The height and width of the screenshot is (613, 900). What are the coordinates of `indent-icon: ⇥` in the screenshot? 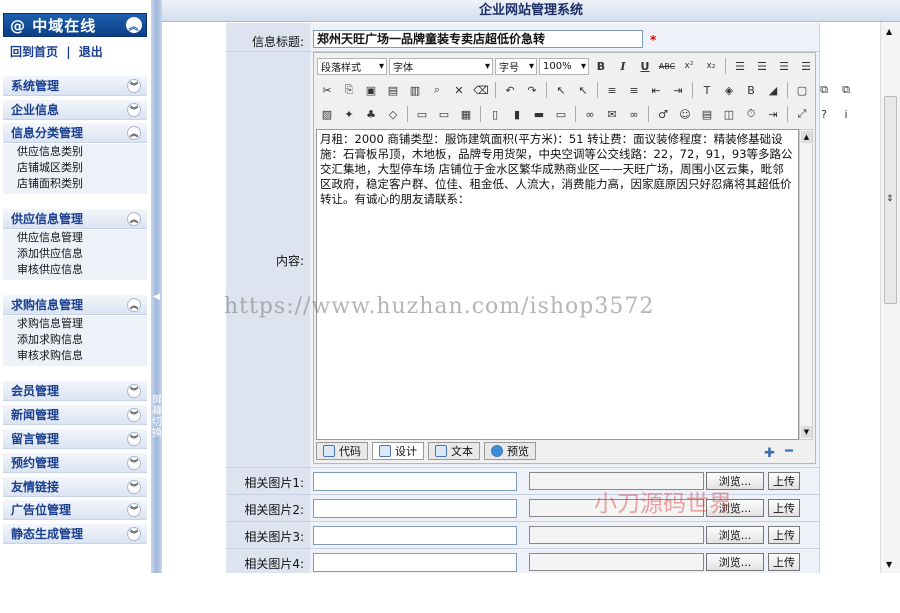 It's located at (678, 90).